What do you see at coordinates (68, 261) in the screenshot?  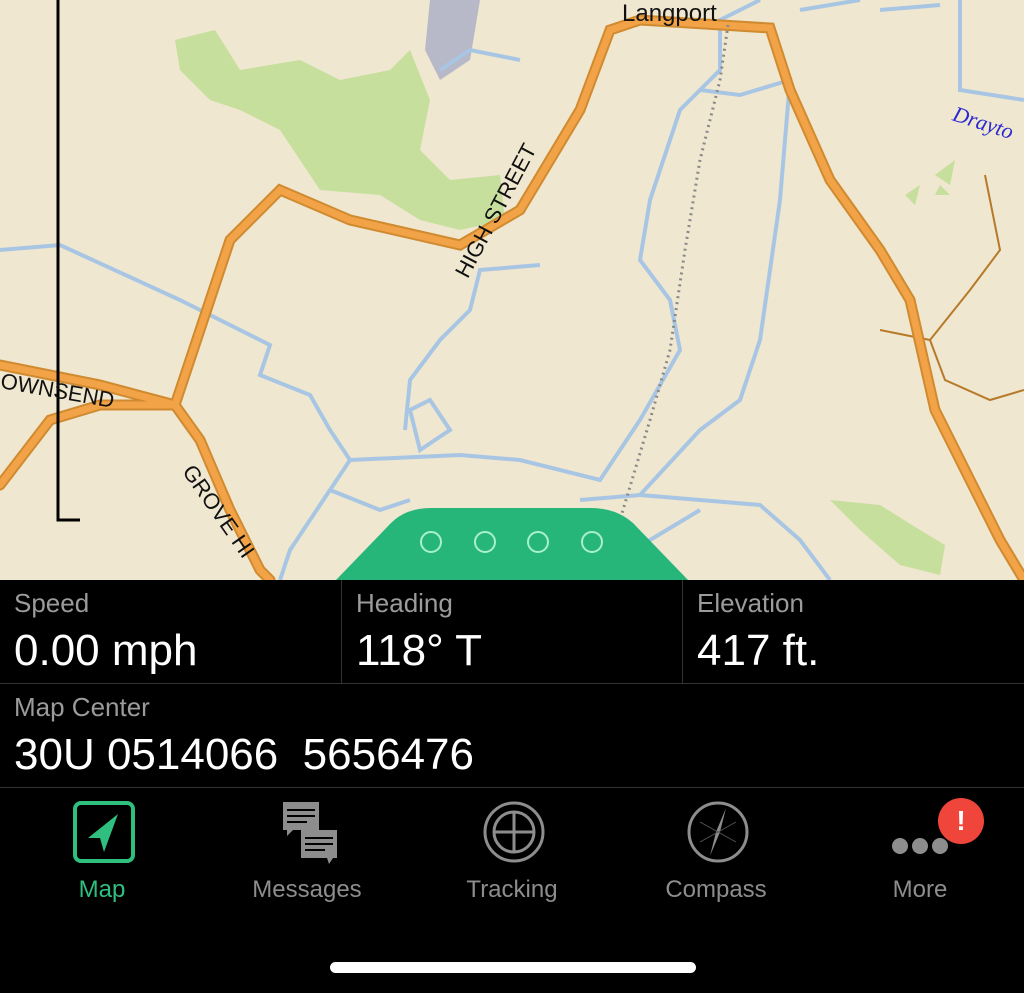 I see `track-line` at bounding box center [68, 261].